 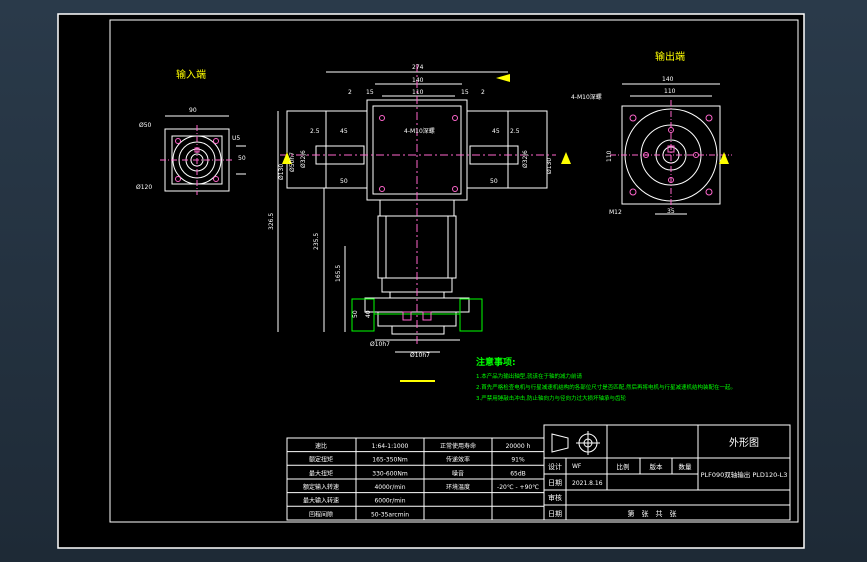 What do you see at coordinates (623, 466) in the screenshot?
I see `scale-label: 比例` at bounding box center [623, 466].